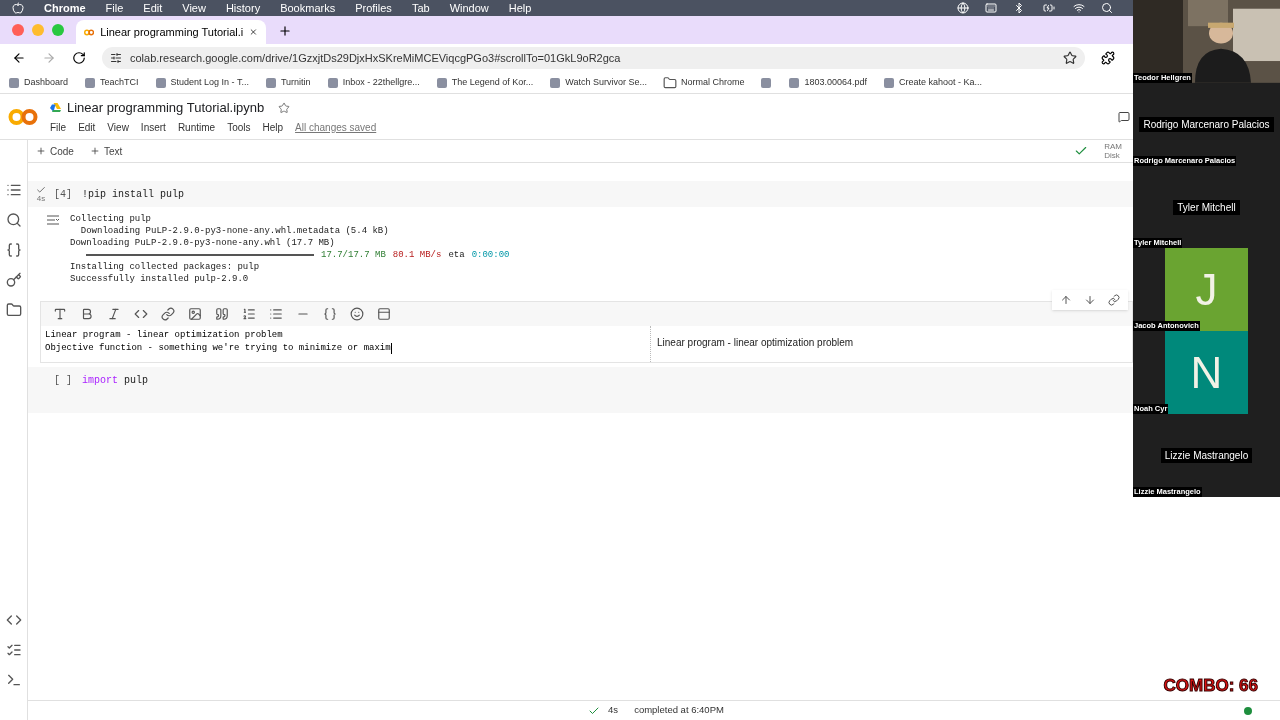 Image resolution: width=1280 pixels, height=720 pixels. Describe the element at coordinates (1206, 124) in the screenshot. I see `participant-name: Rodrigo Marcenaro Palacios` at that location.